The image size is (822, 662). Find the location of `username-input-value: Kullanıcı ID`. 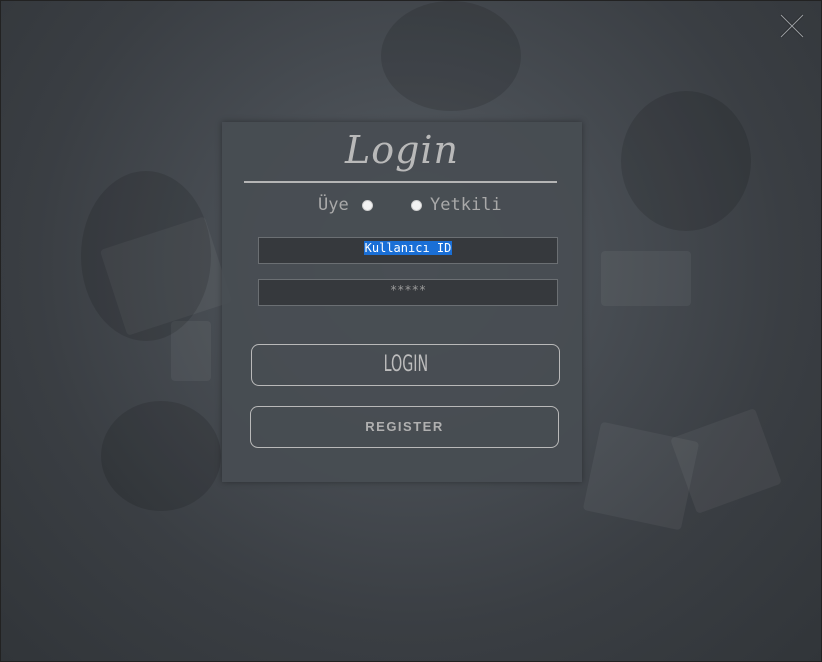

username-input-value: Kullanıcı ID is located at coordinates (408, 248).